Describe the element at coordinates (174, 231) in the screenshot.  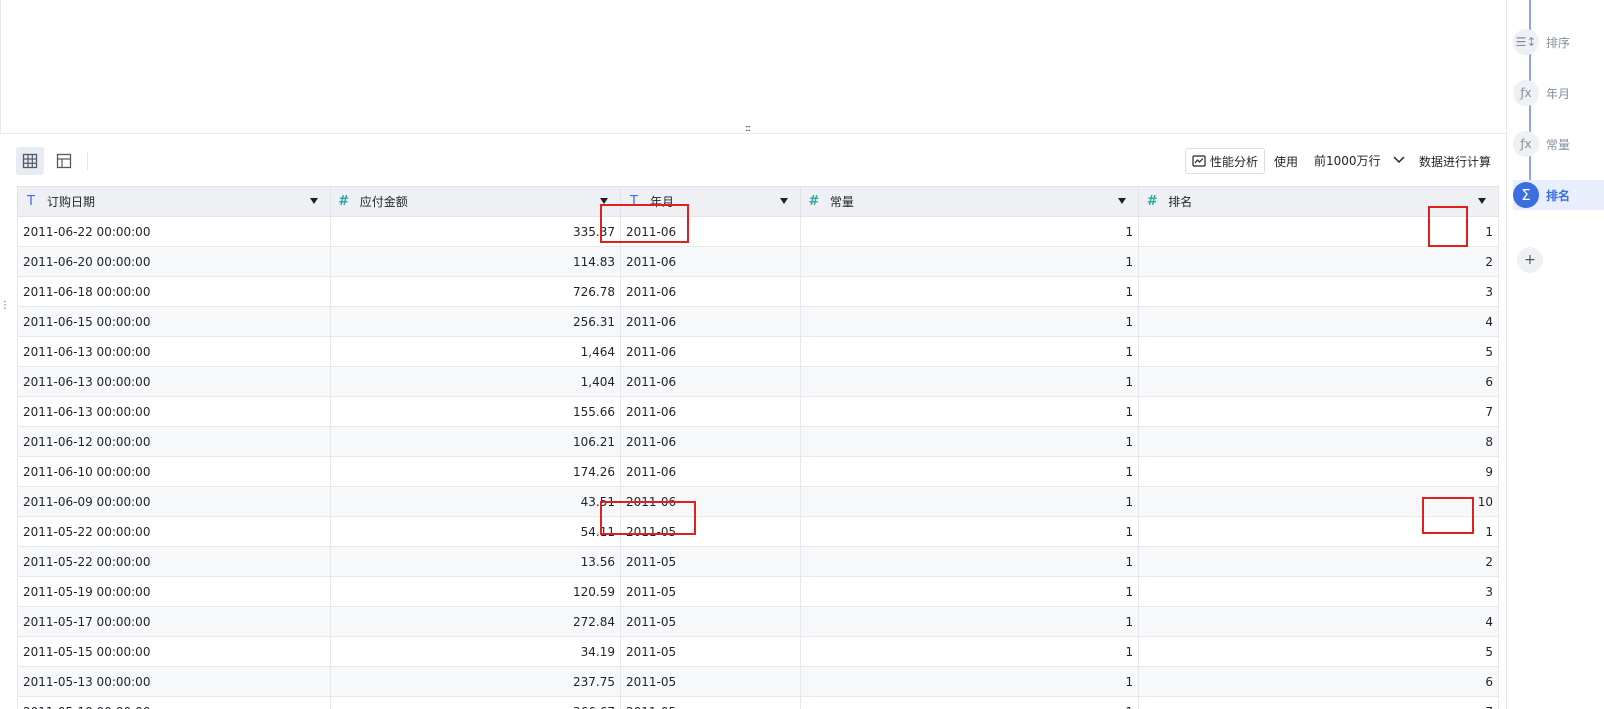
I see `table-cell: 2011-06-22 00:00:00` at that location.